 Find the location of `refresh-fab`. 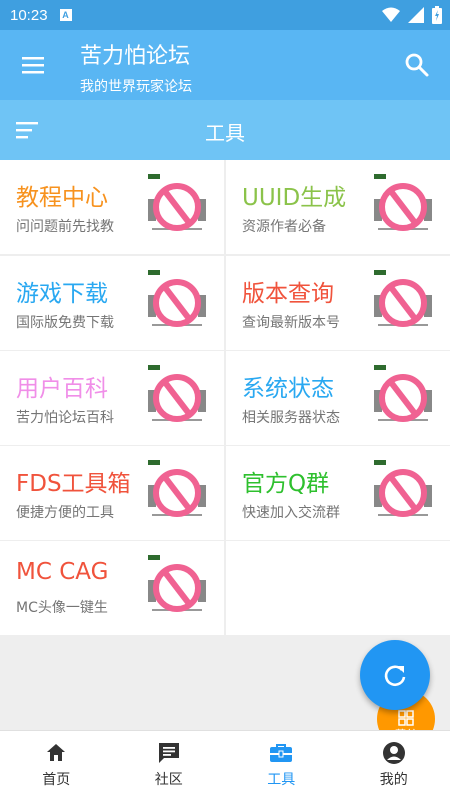

refresh-fab is located at coordinates (395, 675).